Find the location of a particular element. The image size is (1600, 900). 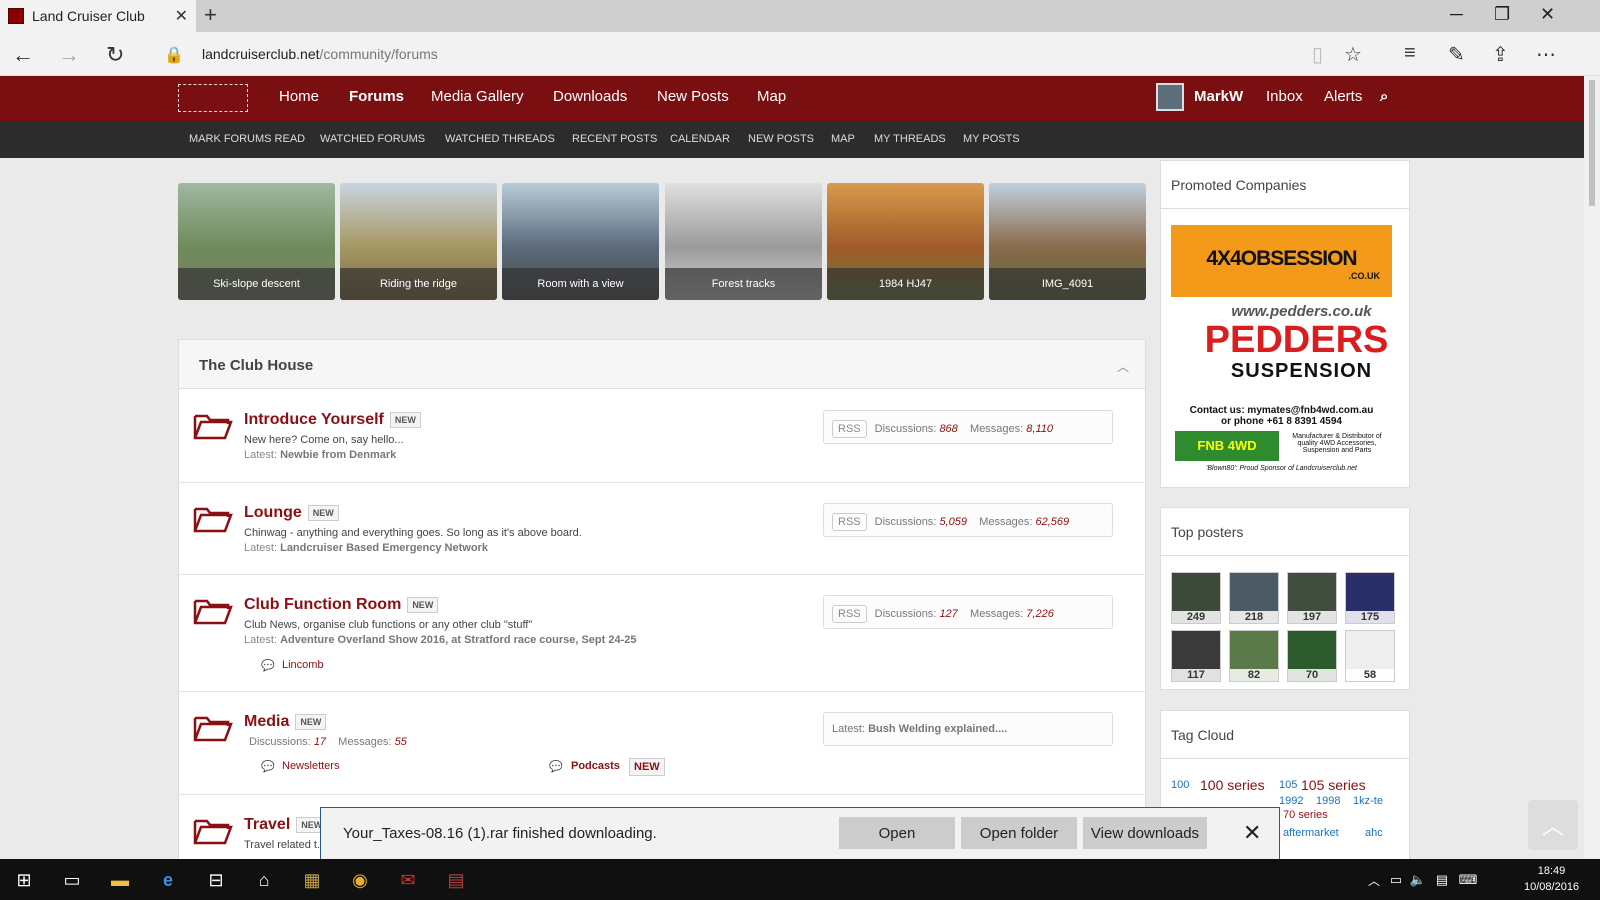

app-flag-icon: ▤ is located at coordinates (456, 880).